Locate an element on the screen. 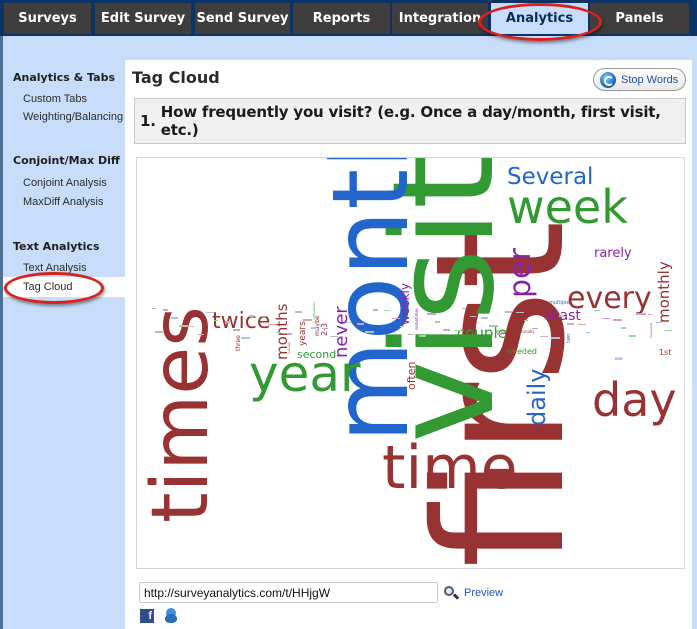  tab-send-survey: Send Survey is located at coordinates (242, 18).